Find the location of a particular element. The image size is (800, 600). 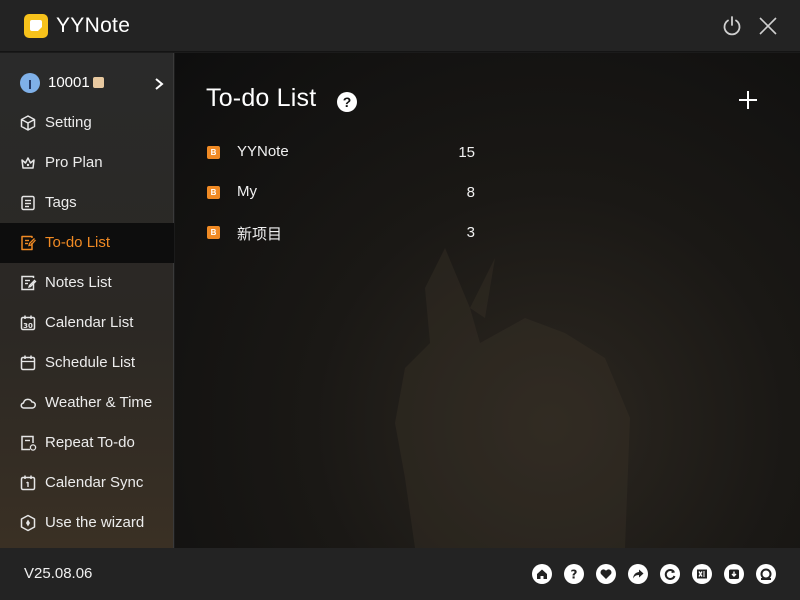

sidebar-item-label: Setting is located at coordinates (68, 122).